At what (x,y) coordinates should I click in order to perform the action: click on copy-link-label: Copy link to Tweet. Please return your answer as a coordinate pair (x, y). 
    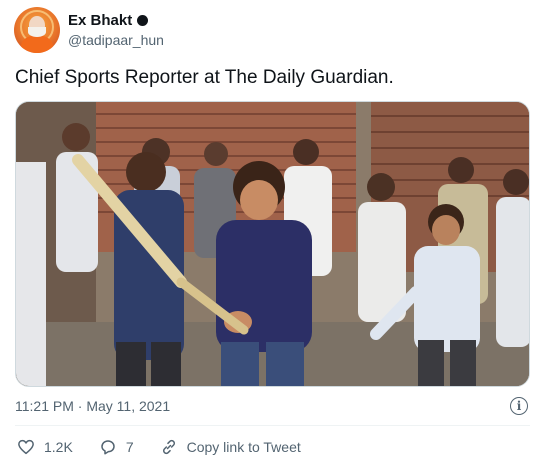
    Looking at the image, I should click on (243, 447).